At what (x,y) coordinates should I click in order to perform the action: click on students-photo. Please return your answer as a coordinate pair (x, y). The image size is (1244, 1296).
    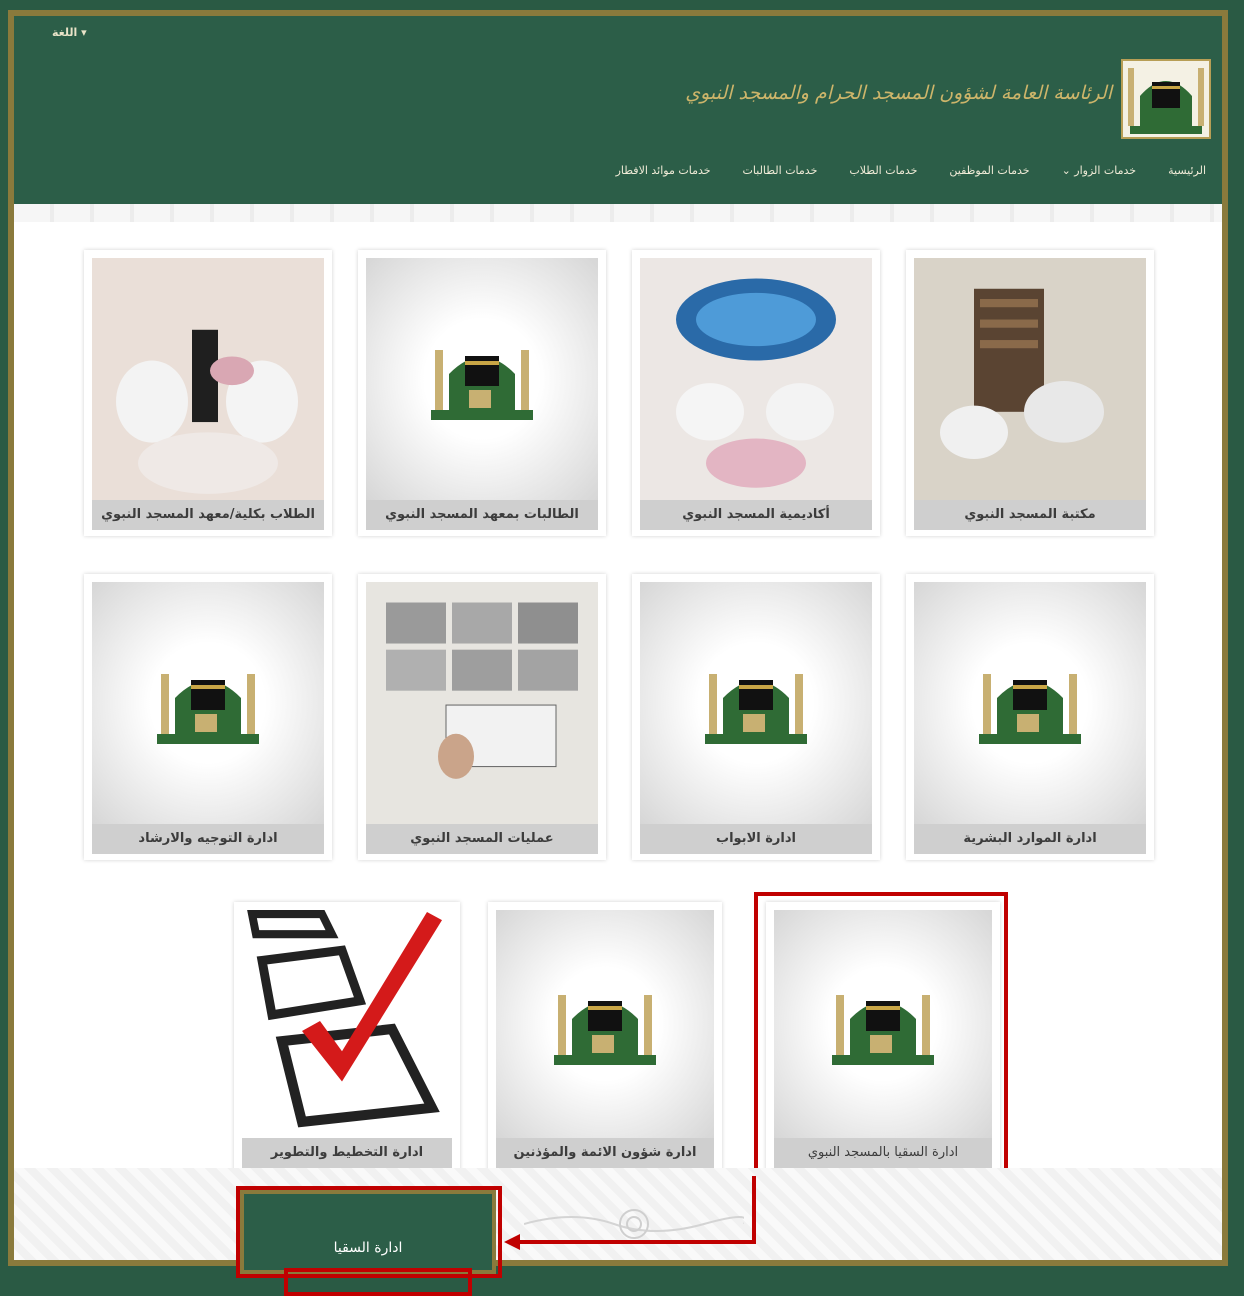
    Looking at the image, I should click on (208, 379).